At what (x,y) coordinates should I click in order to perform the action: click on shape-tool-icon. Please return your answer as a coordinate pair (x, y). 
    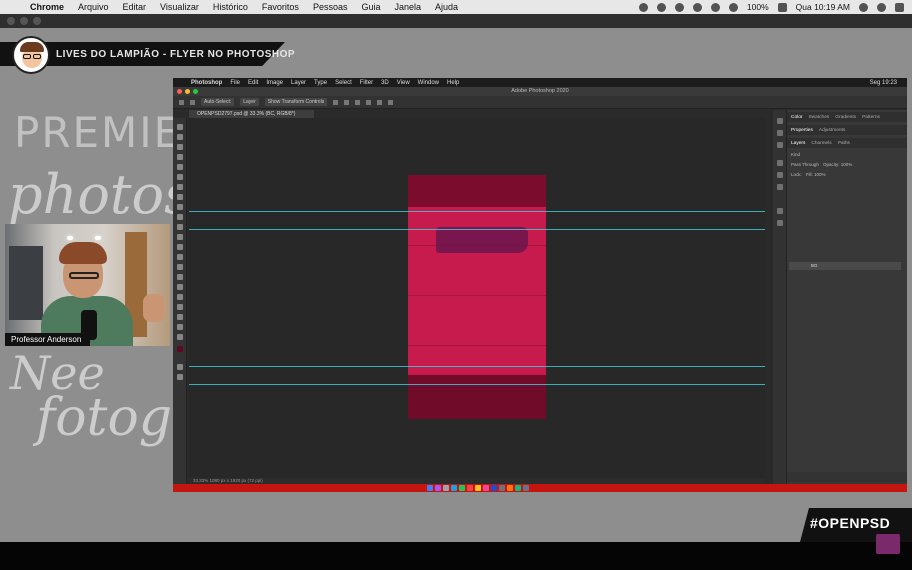
    Looking at the image, I should click on (180, 307).